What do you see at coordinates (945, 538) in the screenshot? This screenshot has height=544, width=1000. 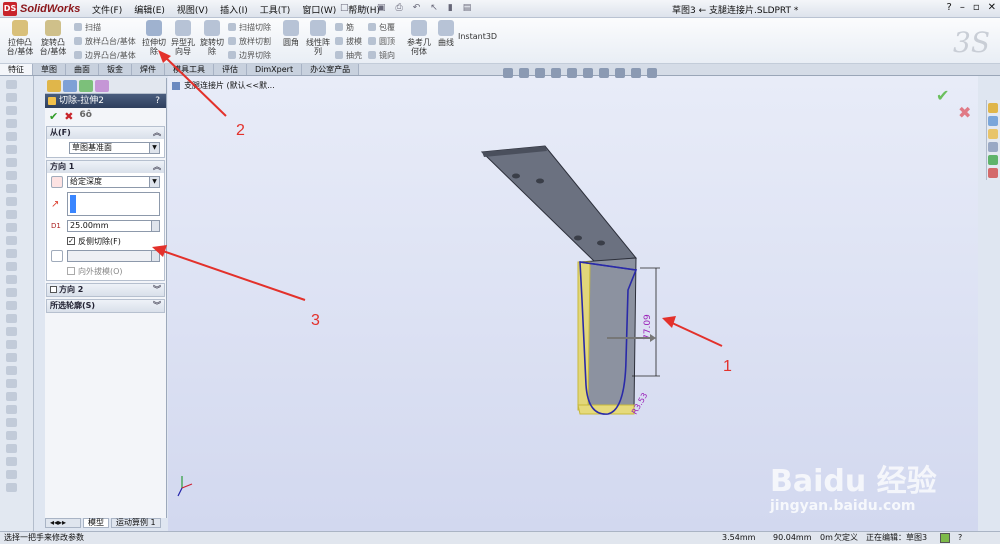 I see `rebuild-status-icon` at bounding box center [945, 538].